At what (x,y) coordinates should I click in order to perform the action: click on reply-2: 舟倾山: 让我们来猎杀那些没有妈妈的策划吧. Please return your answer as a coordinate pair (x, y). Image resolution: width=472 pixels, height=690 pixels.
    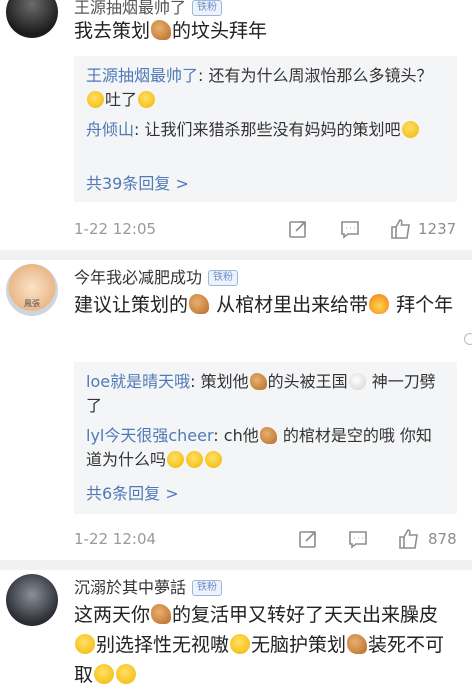
    Looking at the image, I should click on (266, 130).